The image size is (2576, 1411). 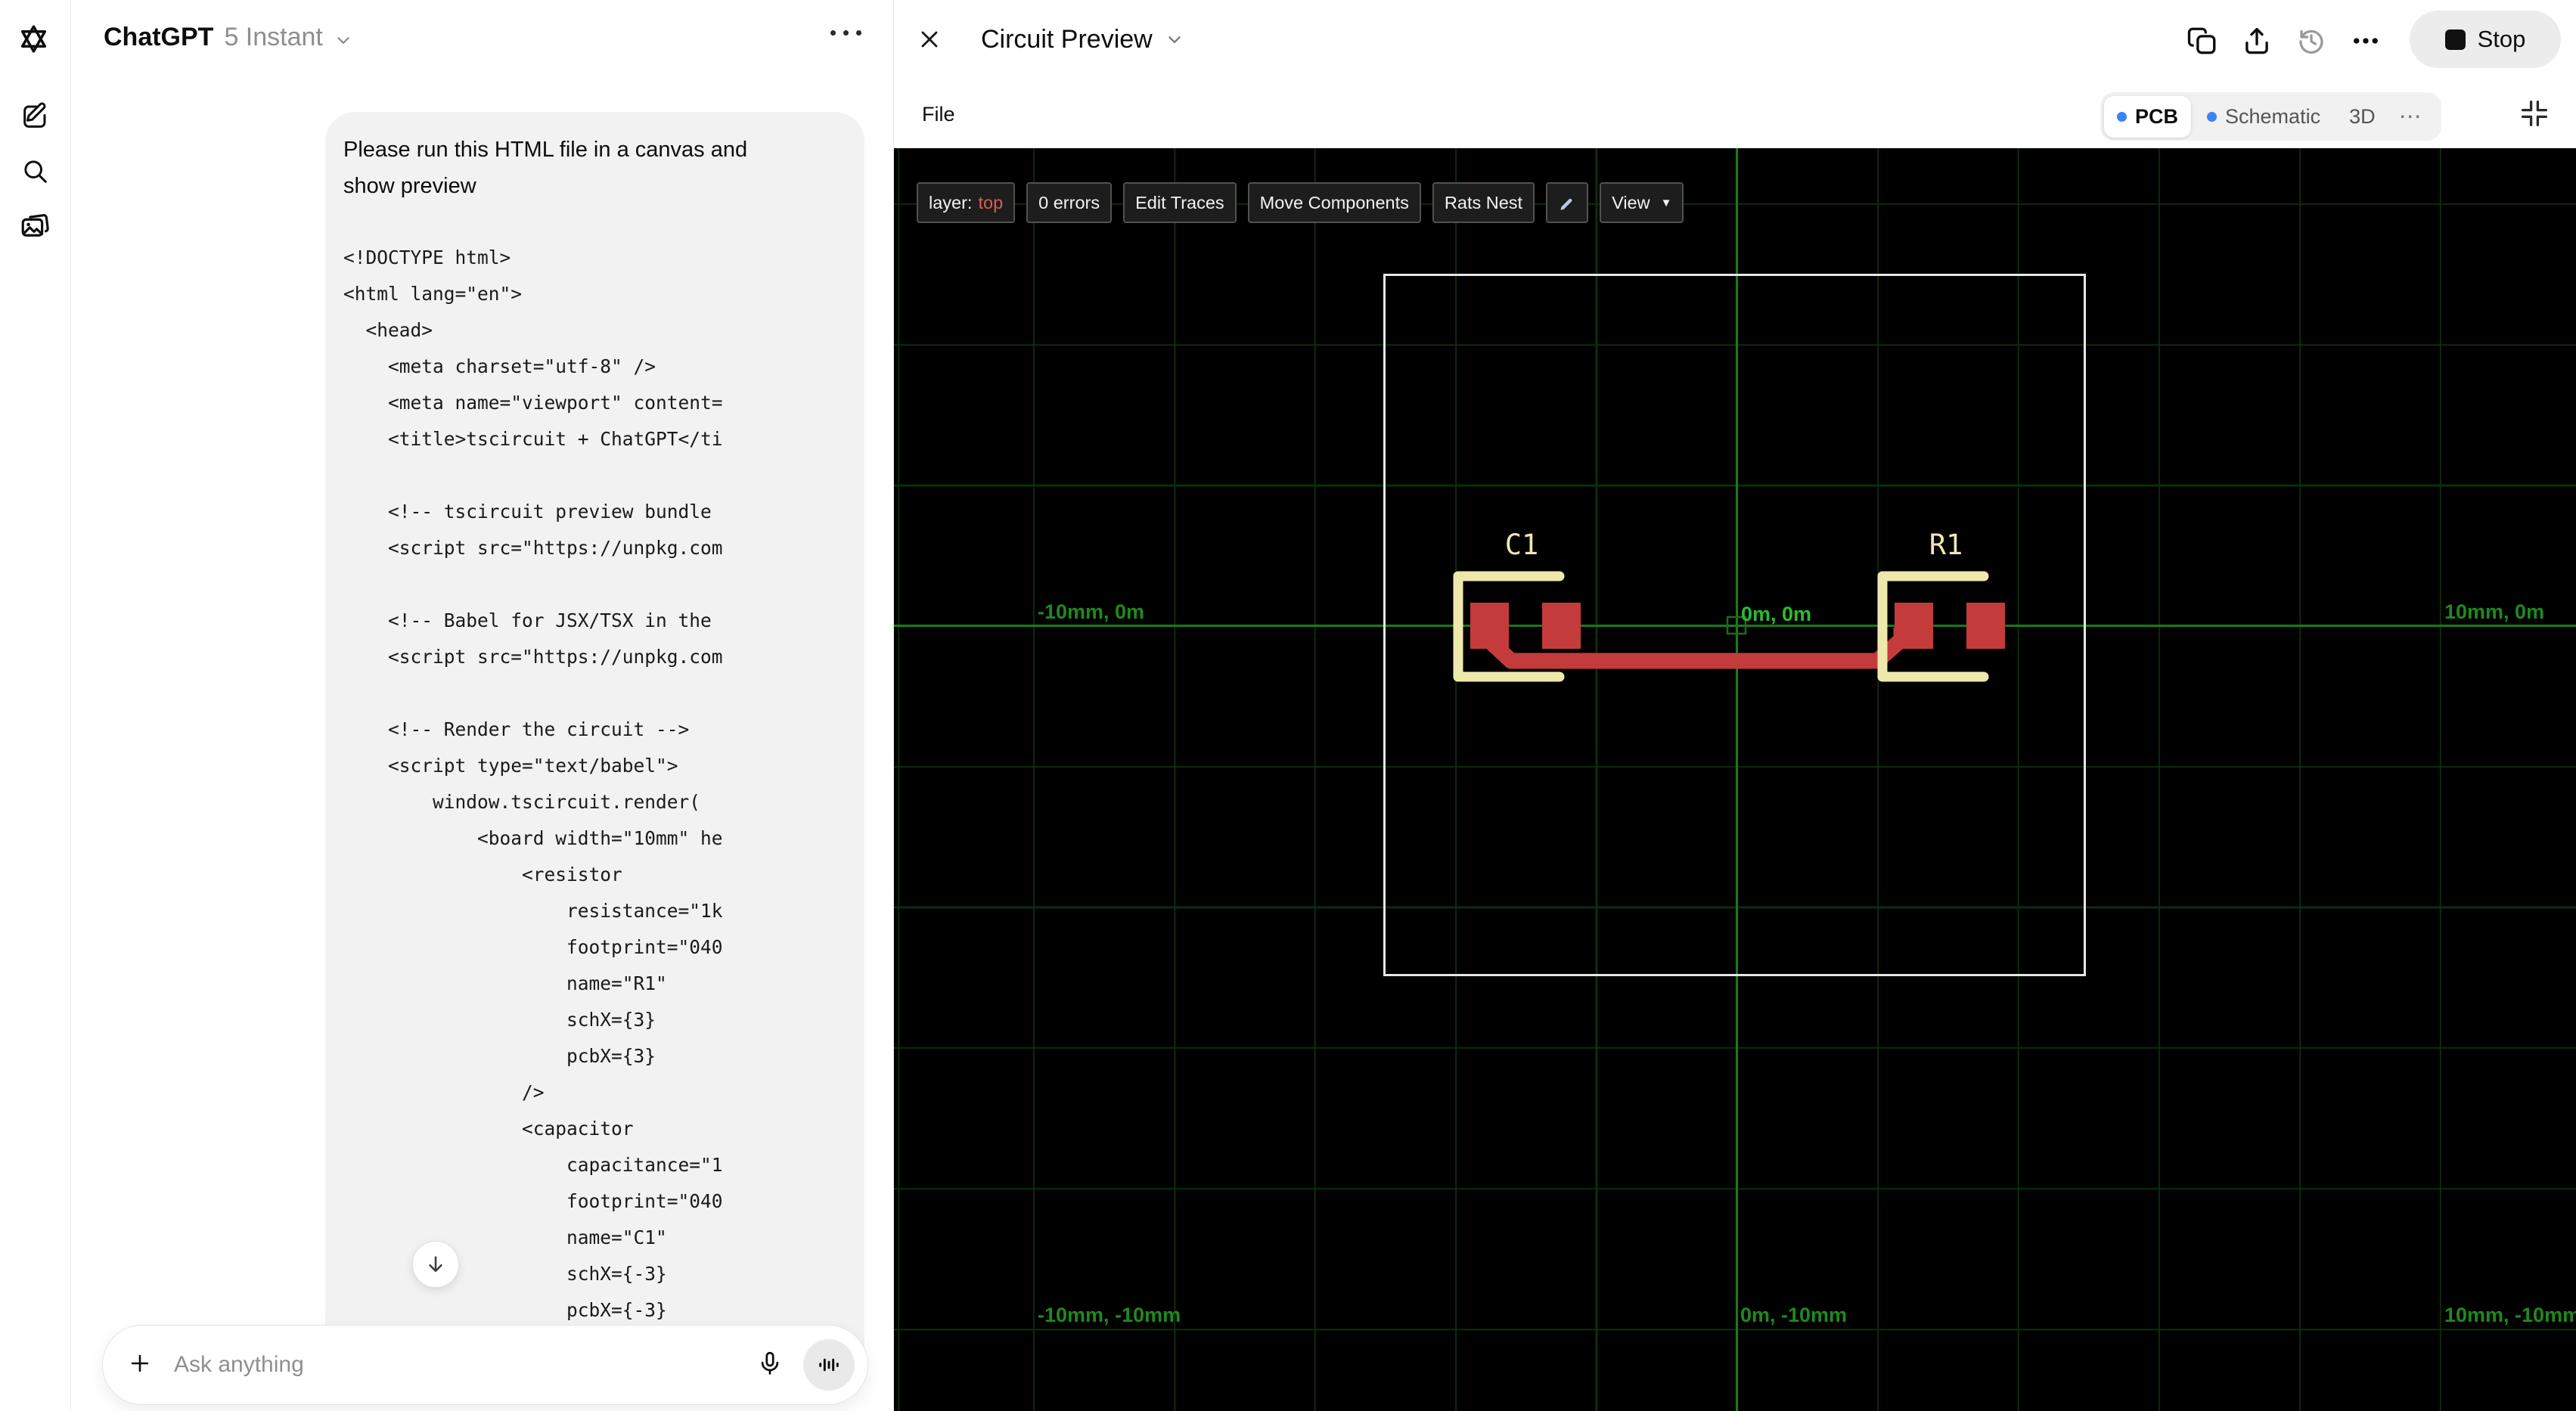 I want to click on view-switcher: PCB Schematic 3D ⋯, so click(x=2270, y=116).